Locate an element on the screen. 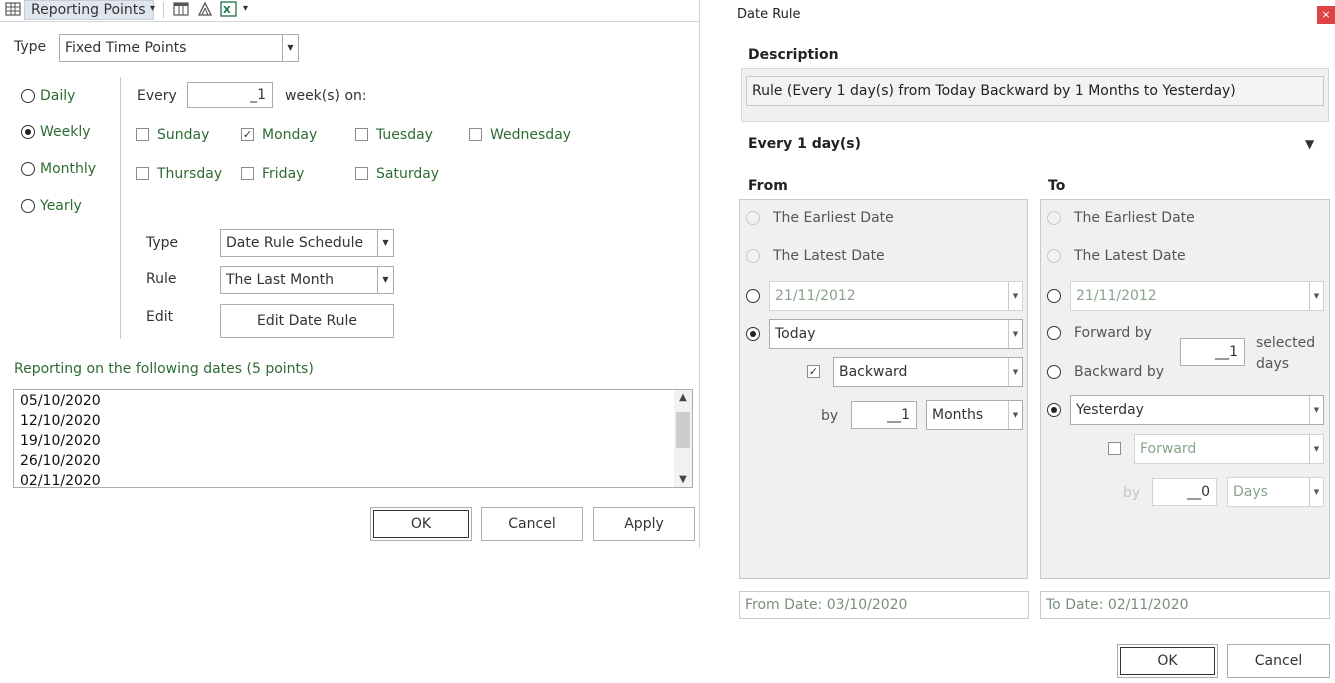 The image size is (1335, 683). to-unit-select: Days ▼ is located at coordinates (1275, 492).